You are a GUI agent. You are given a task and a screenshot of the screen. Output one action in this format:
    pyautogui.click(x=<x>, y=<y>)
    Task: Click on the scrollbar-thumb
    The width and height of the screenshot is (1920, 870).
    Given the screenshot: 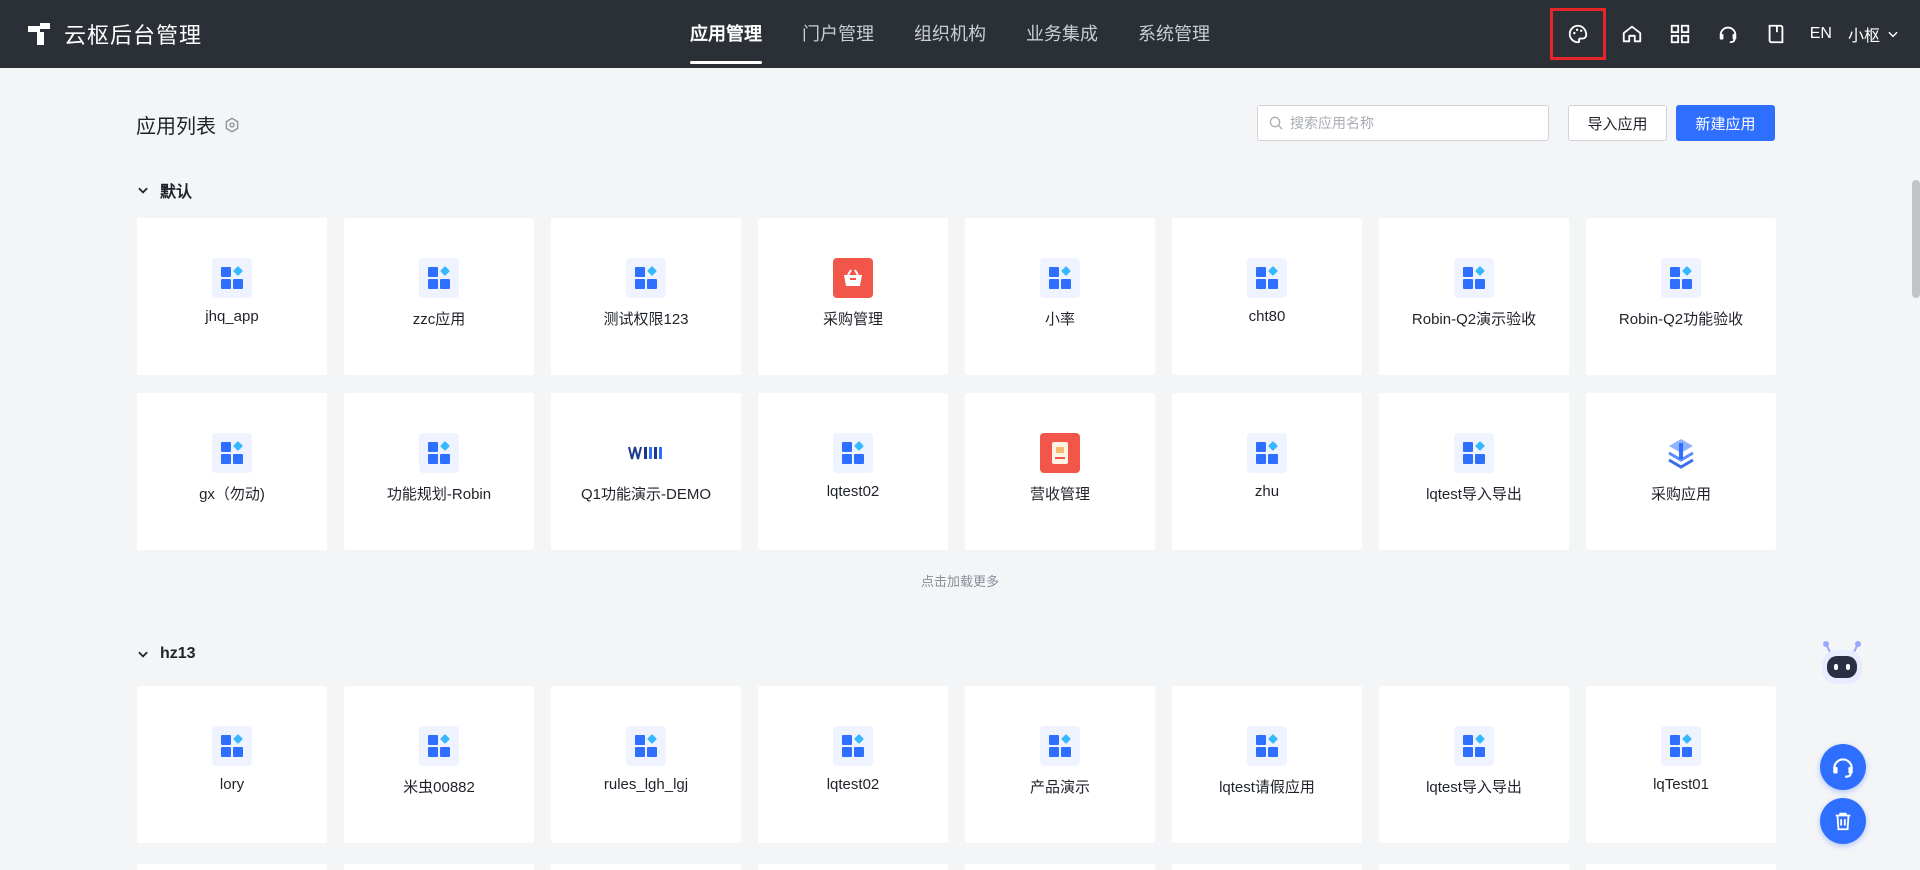 What is the action you would take?
    pyautogui.click(x=1916, y=239)
    